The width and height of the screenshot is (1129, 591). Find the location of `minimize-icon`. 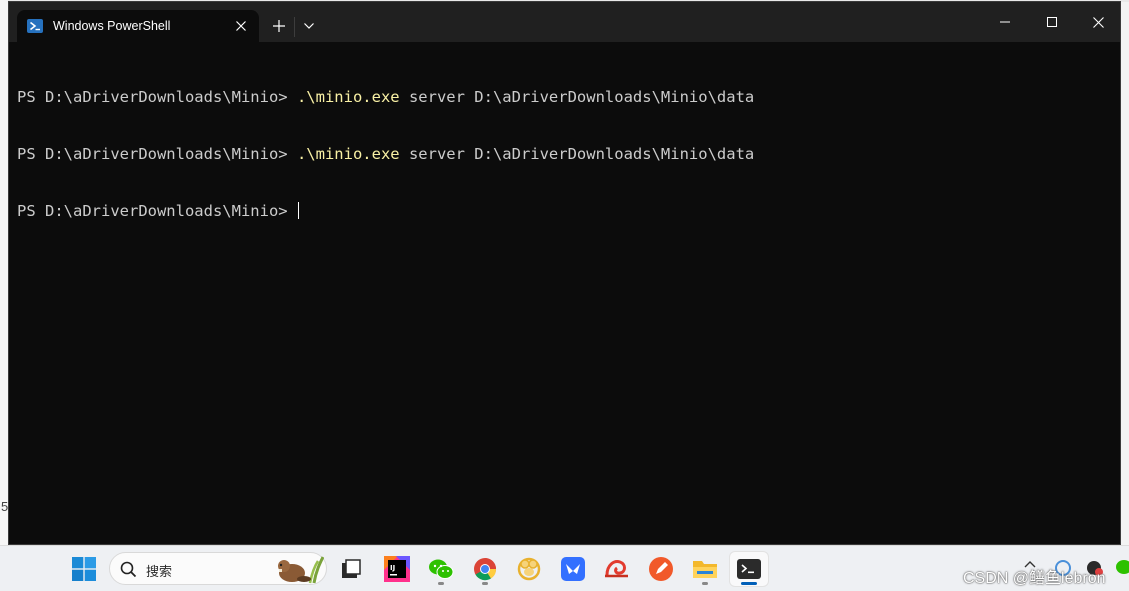

minimize-icon is located at coordinates (1005, 22).